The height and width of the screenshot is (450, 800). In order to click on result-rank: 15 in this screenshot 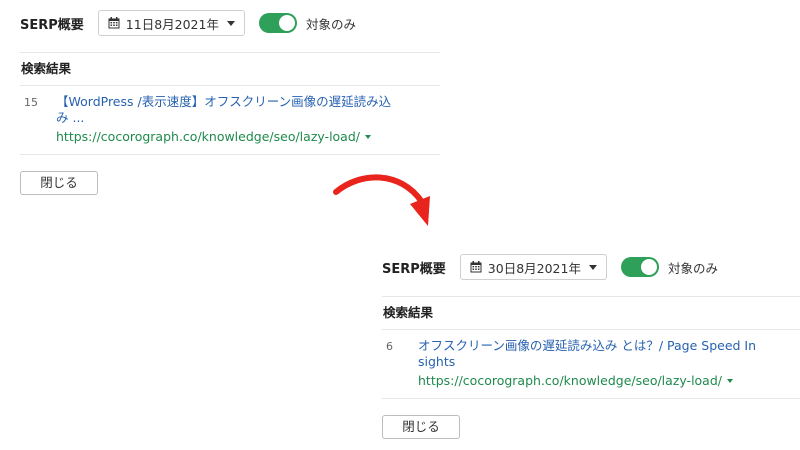, I will do `click(31, 102)`.